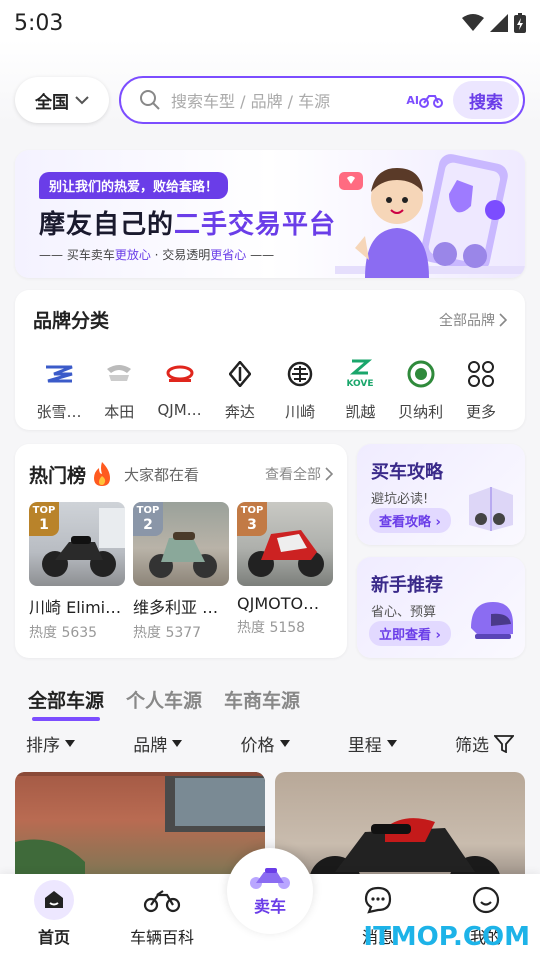 This screenshot has width=540, height=960. Describe the element at coordinates (322, 100) in the screenshot. I see `search-input: 搜索车型 / 品牌 / 车源 AI 搜索` at that location.